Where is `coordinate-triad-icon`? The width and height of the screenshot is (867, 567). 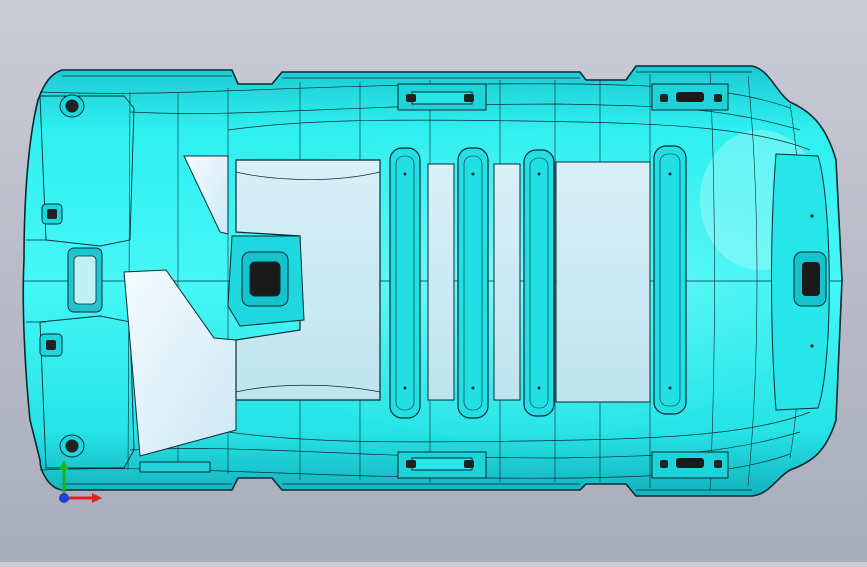
coordinate-triad-icon is located at coordinates (80, 488).